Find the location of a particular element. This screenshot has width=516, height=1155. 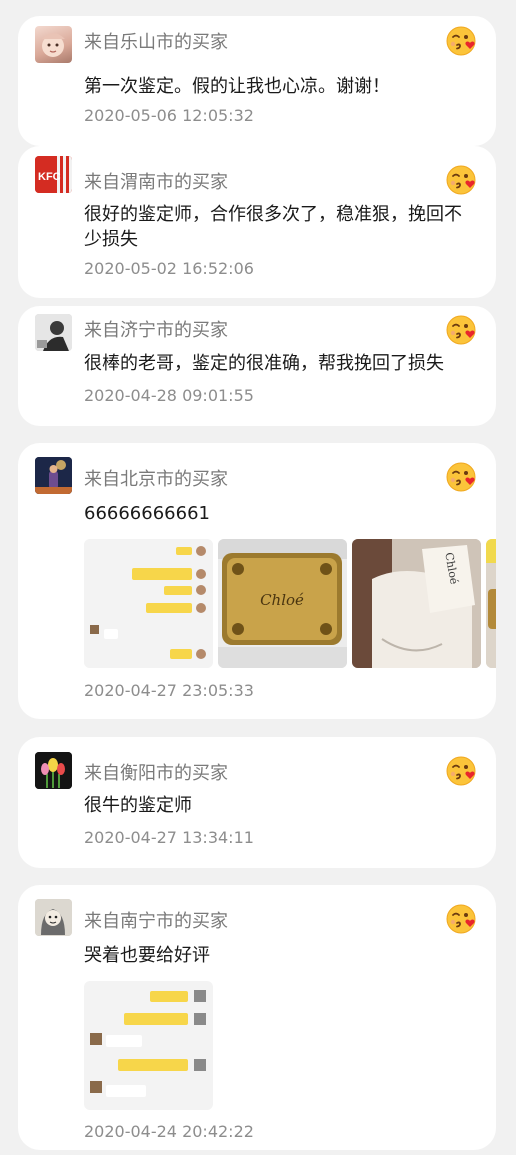

review-card: 来自衡阳市的买家 很牛的鉴定师 2020-04-27 13:34:11 is located at coordinates (257, 802).